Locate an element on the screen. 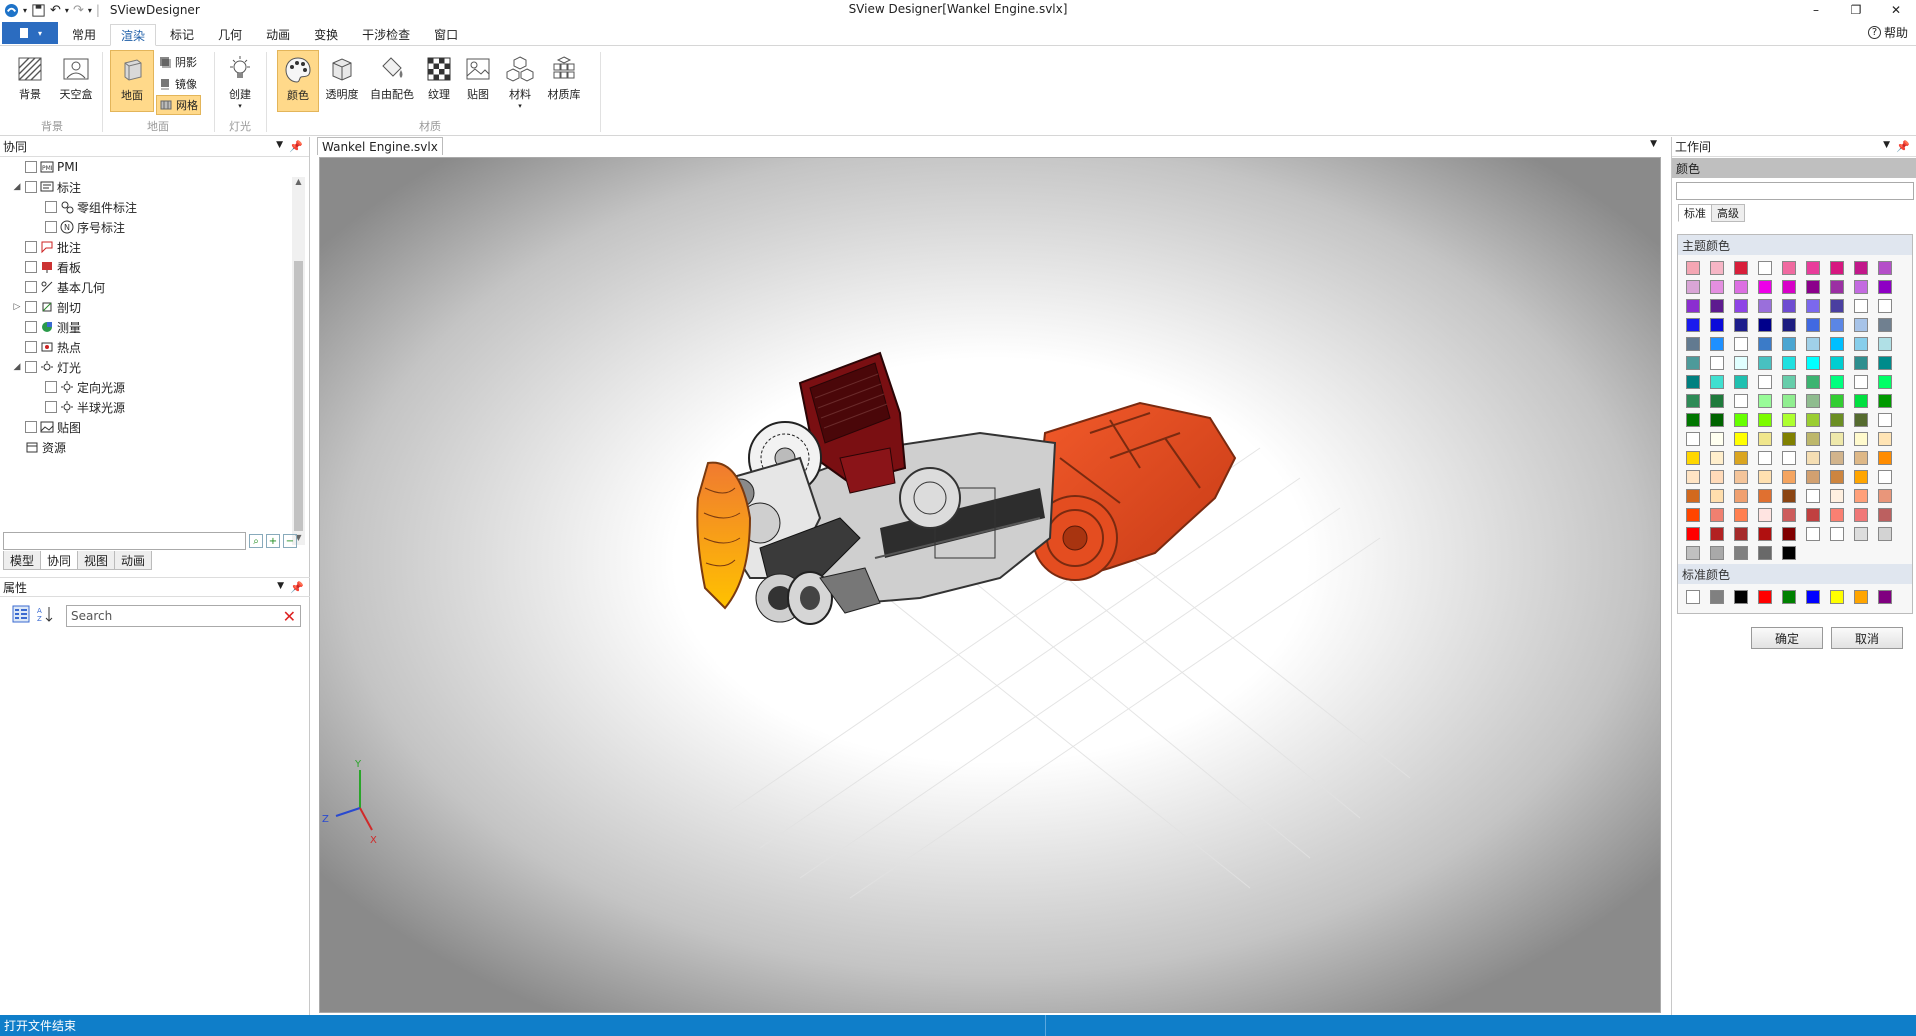 Image resolution: width=1916 pixels, height=1036 pixels. clear-search-icon: ✕ is located at coordinates (289, 616).